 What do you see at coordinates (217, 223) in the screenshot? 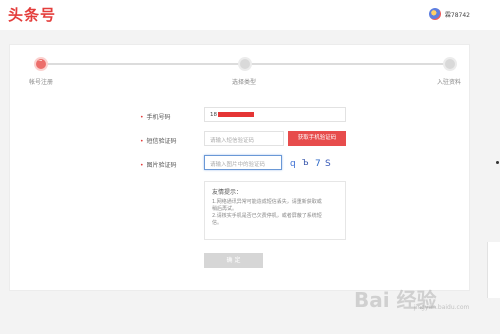
I see `tips-line: 信。` at bounding box center [217, 223].